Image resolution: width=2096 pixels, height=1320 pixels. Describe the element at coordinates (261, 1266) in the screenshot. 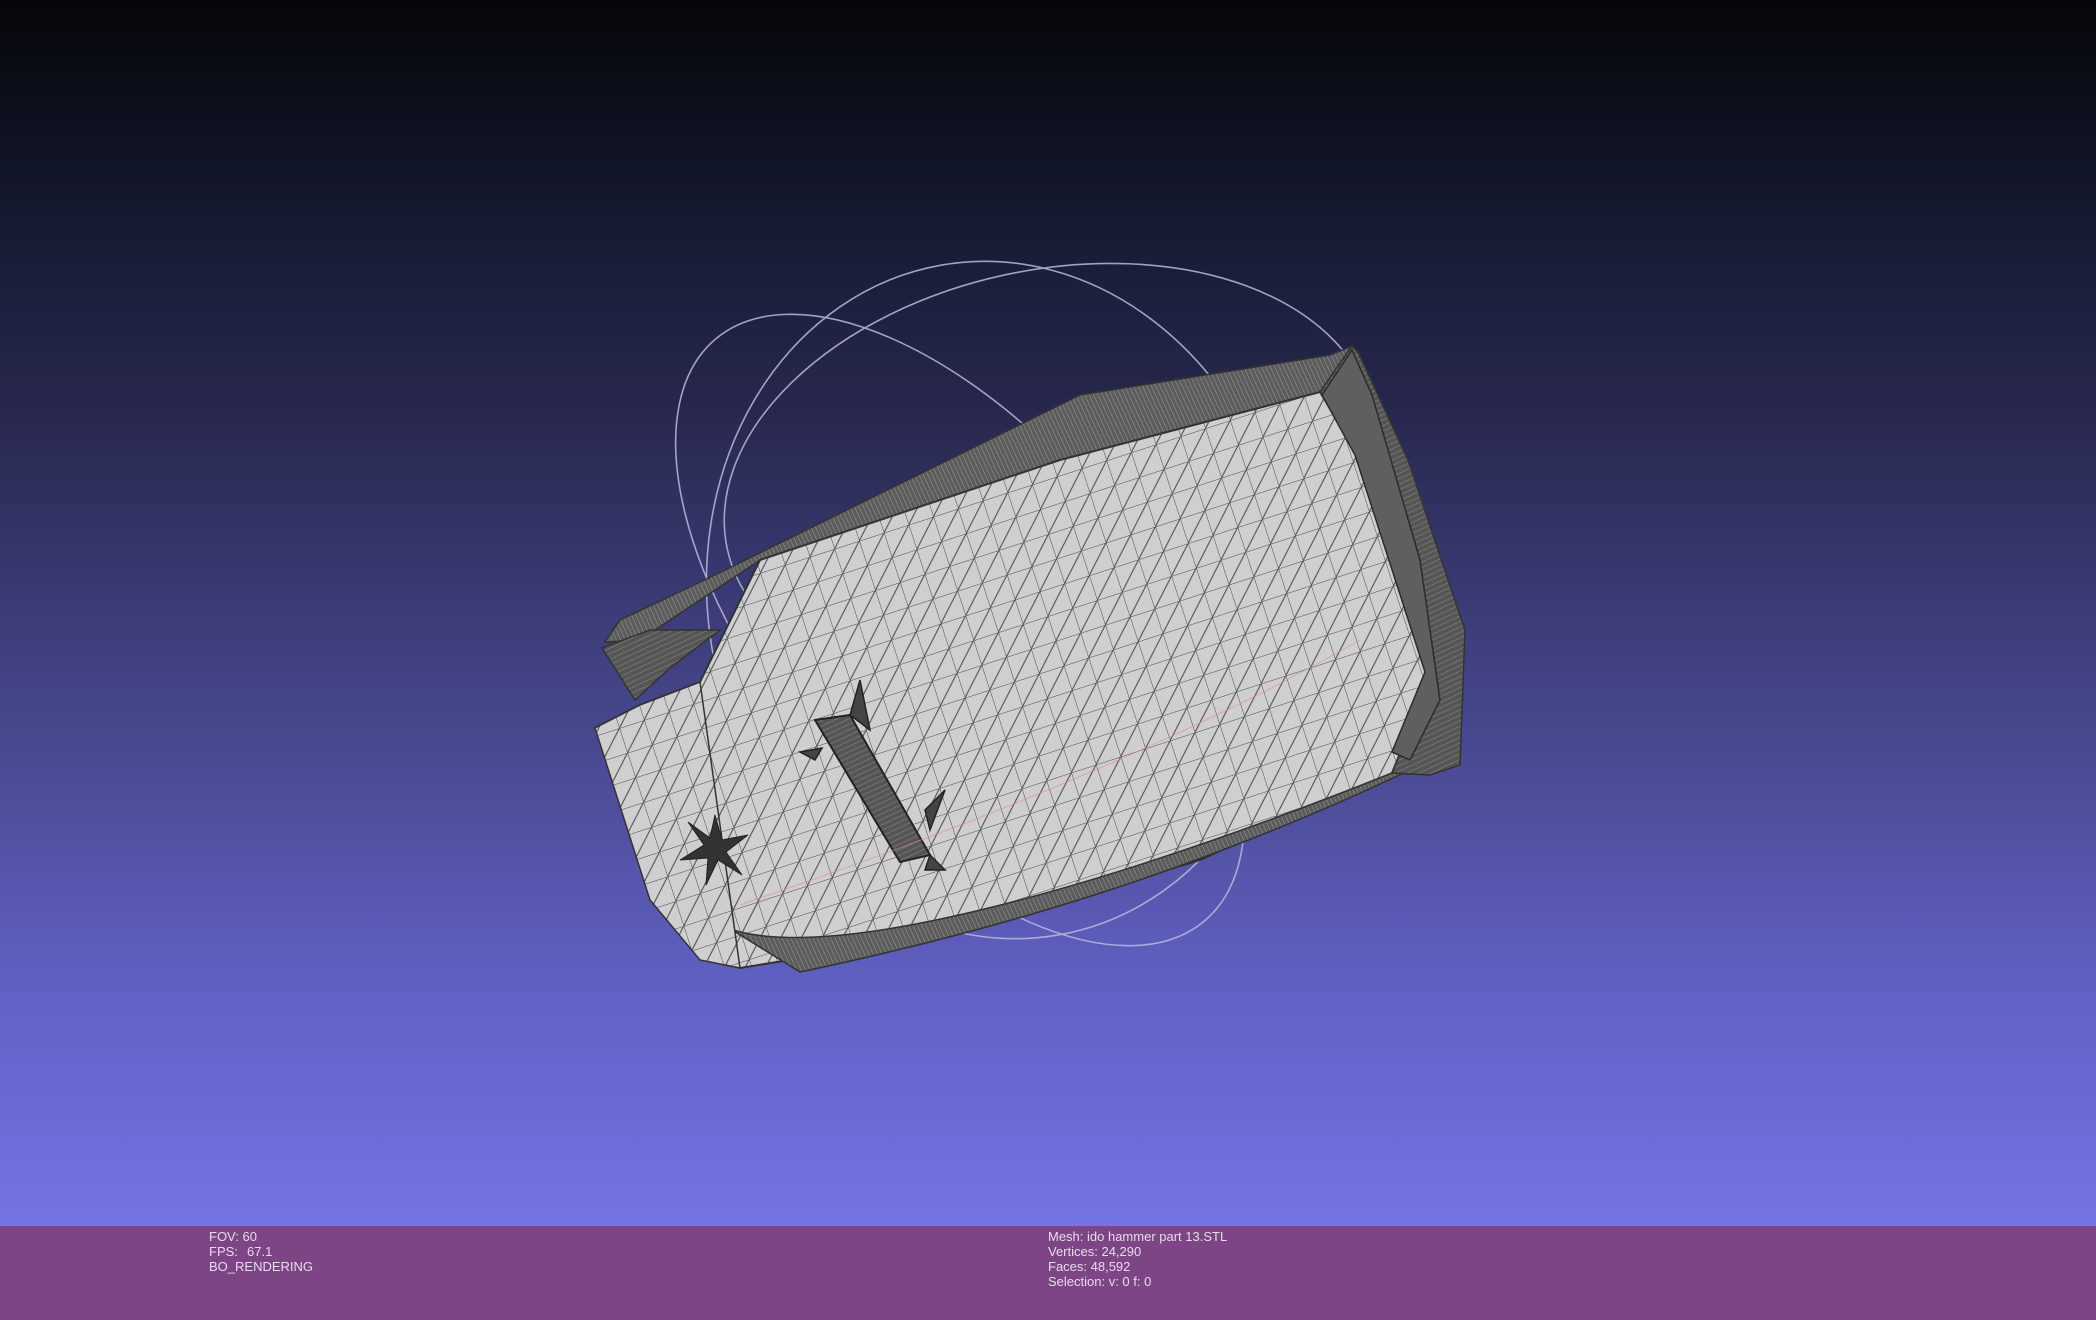

I see `render-mode: BO_RENDERING` at that location.